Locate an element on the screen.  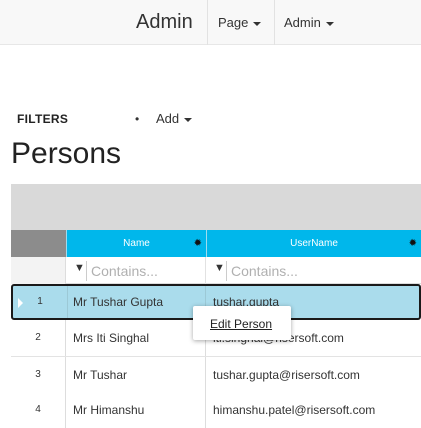
grid-header-corner is located at coordinates (38, 243).